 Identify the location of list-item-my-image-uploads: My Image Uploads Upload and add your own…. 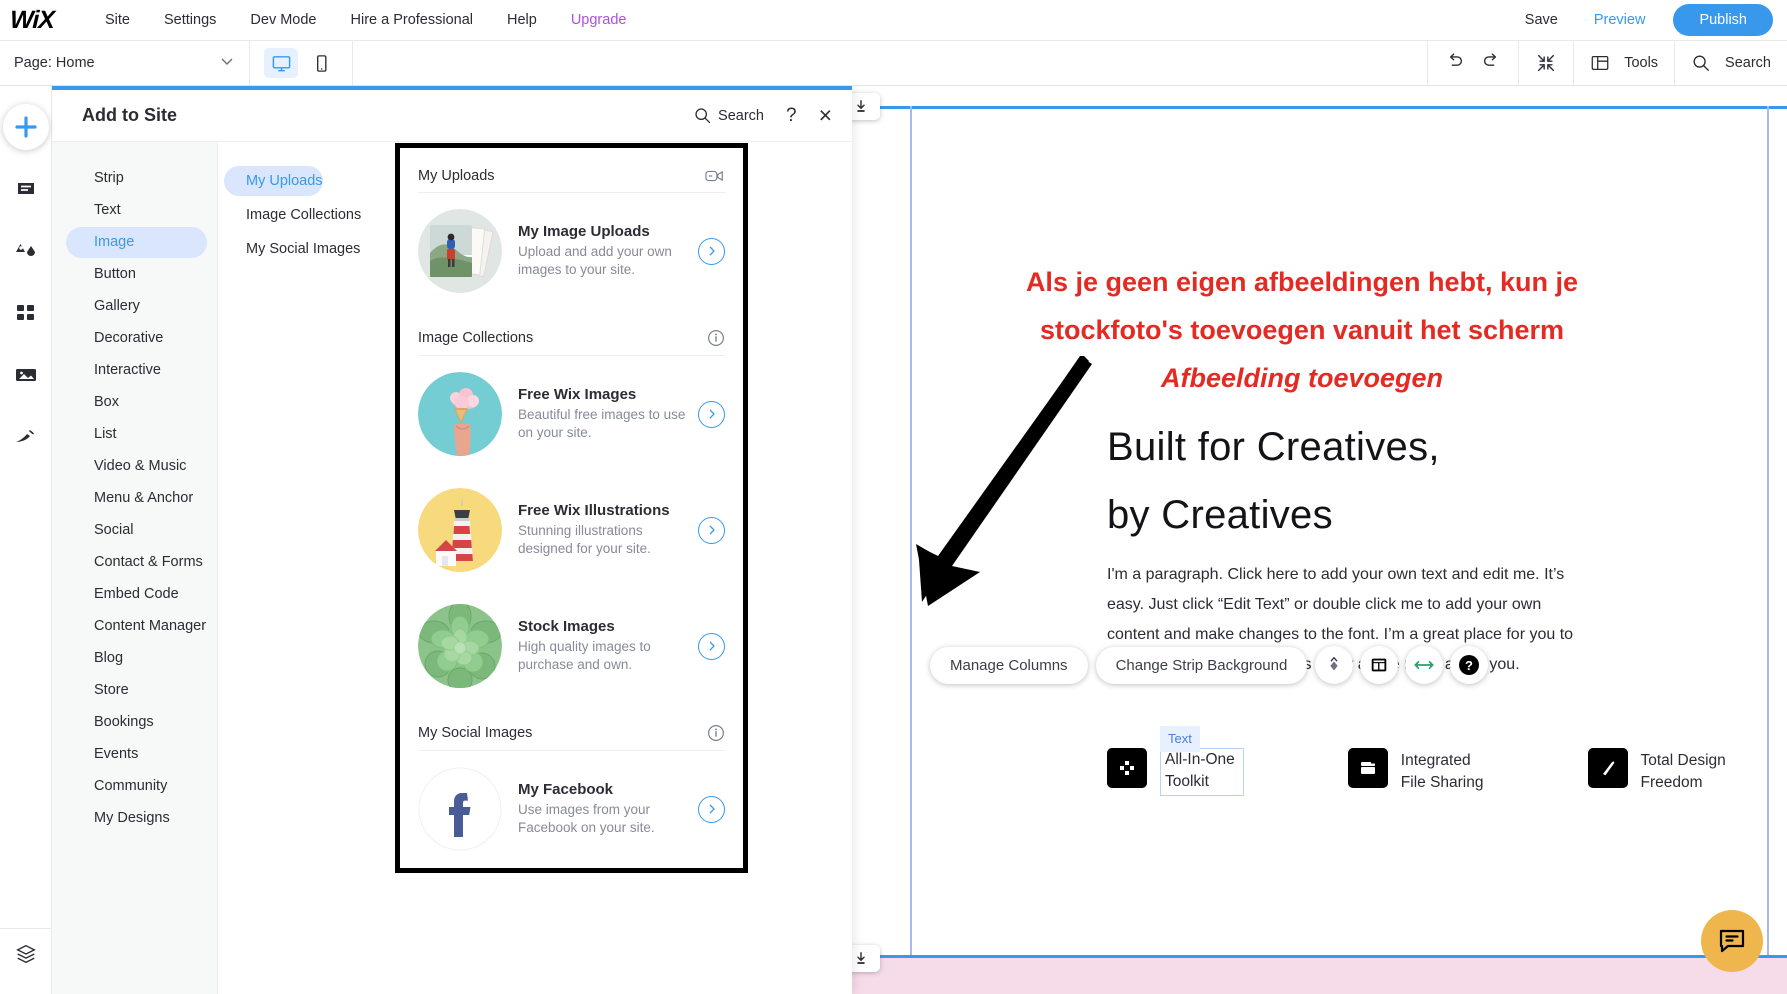
(571, 251).